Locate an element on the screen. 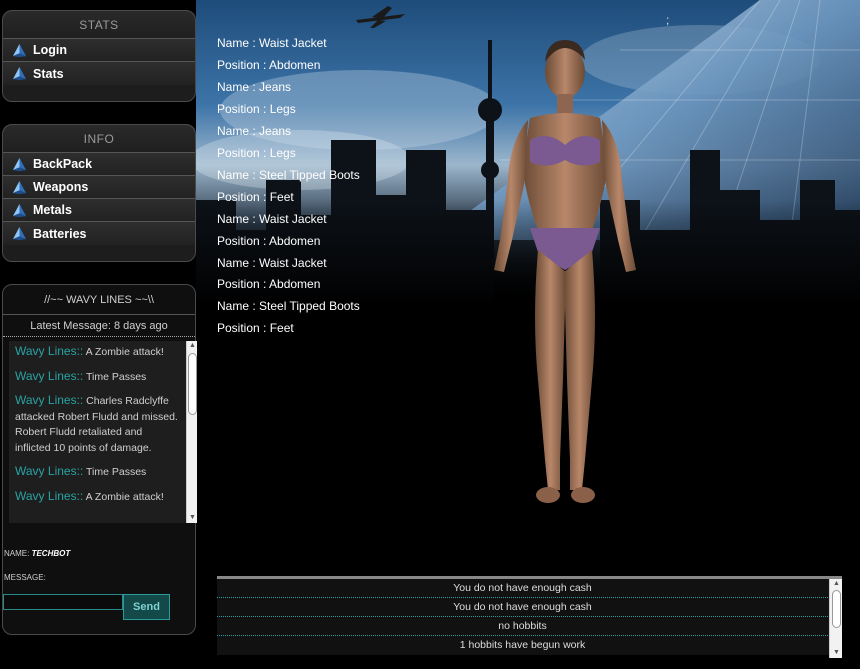 The width and height of the screenshot is (860, 669). info-panel-title: INFO is located at coordinates (99, 139).